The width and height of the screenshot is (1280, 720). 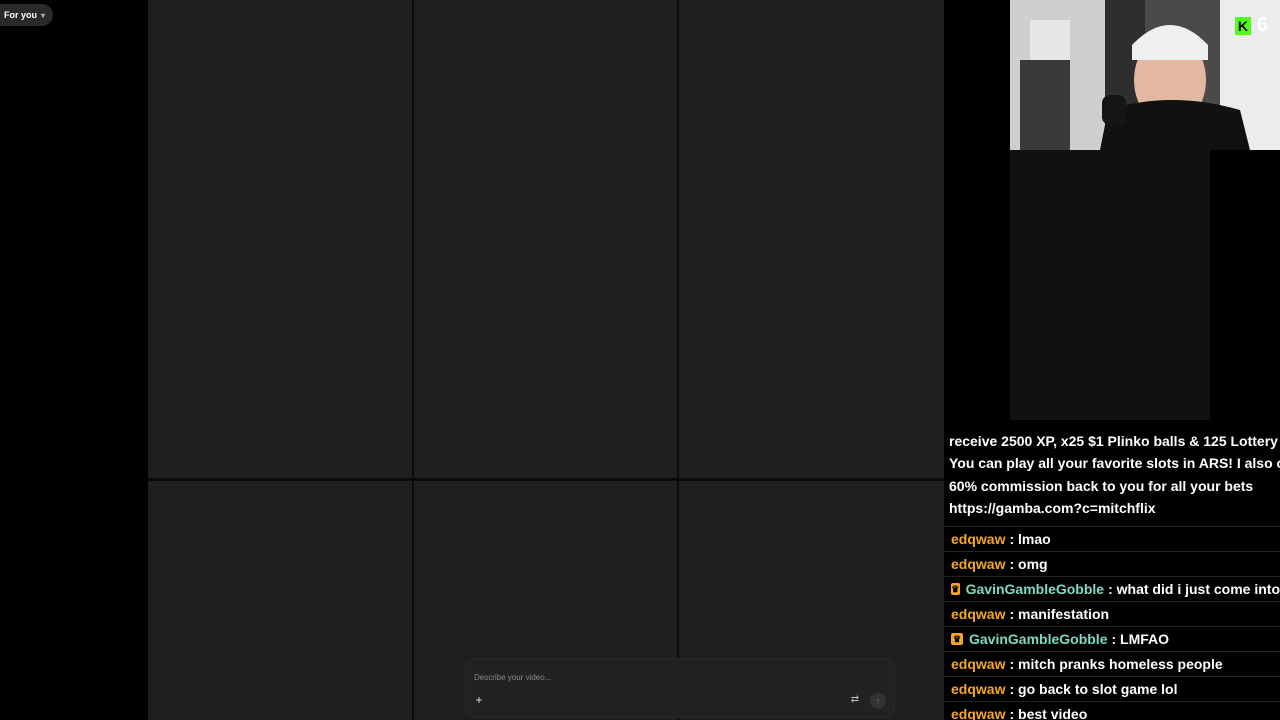 I want to click on webcam-feed: K 6, so click(x=1145, y=75).